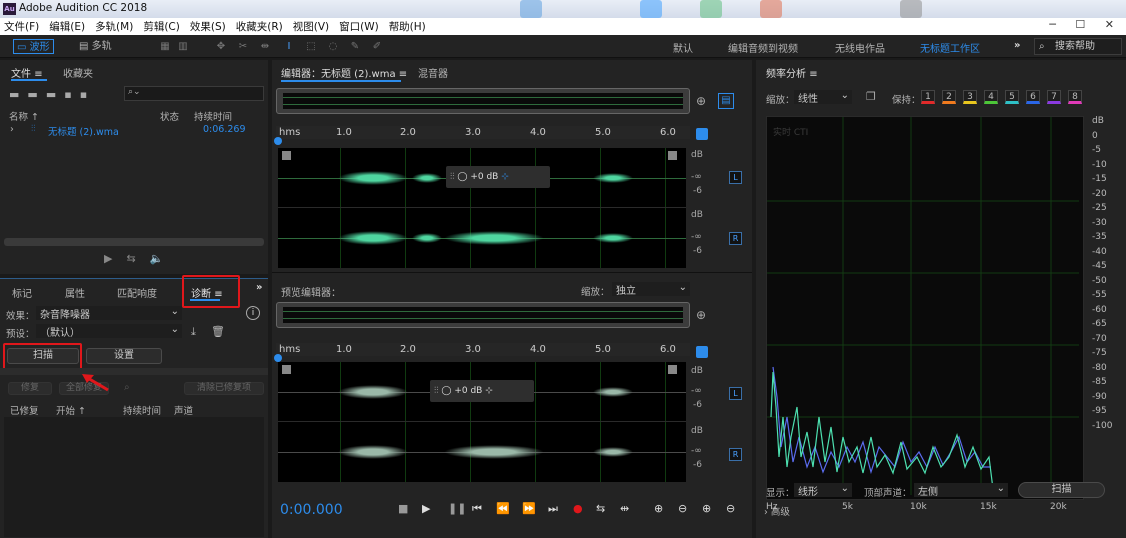 The height and width of the screenshot is (538, 1126). Describe the element at coordinates (218, 331) in the screenshot. I see `delete-preset-icon: 🗑` at that location.